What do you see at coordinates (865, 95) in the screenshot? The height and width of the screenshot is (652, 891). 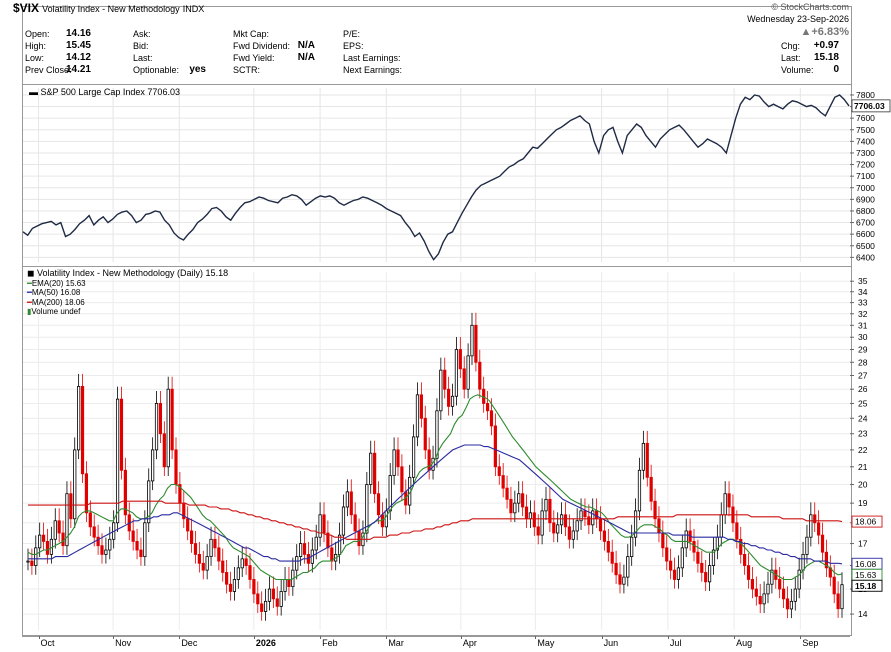 I see `spx-tick-label: 7800` at bounding box center [865, 95].